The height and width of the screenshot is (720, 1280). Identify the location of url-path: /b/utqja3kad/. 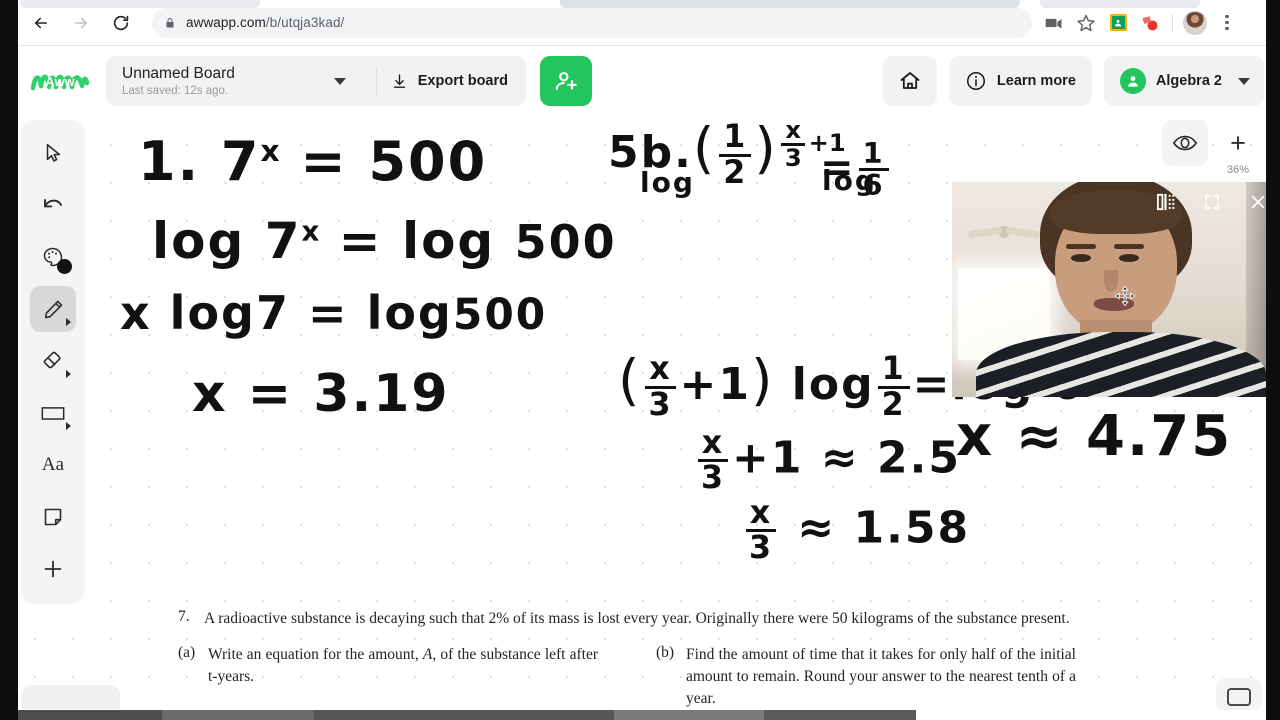
(305, 22).